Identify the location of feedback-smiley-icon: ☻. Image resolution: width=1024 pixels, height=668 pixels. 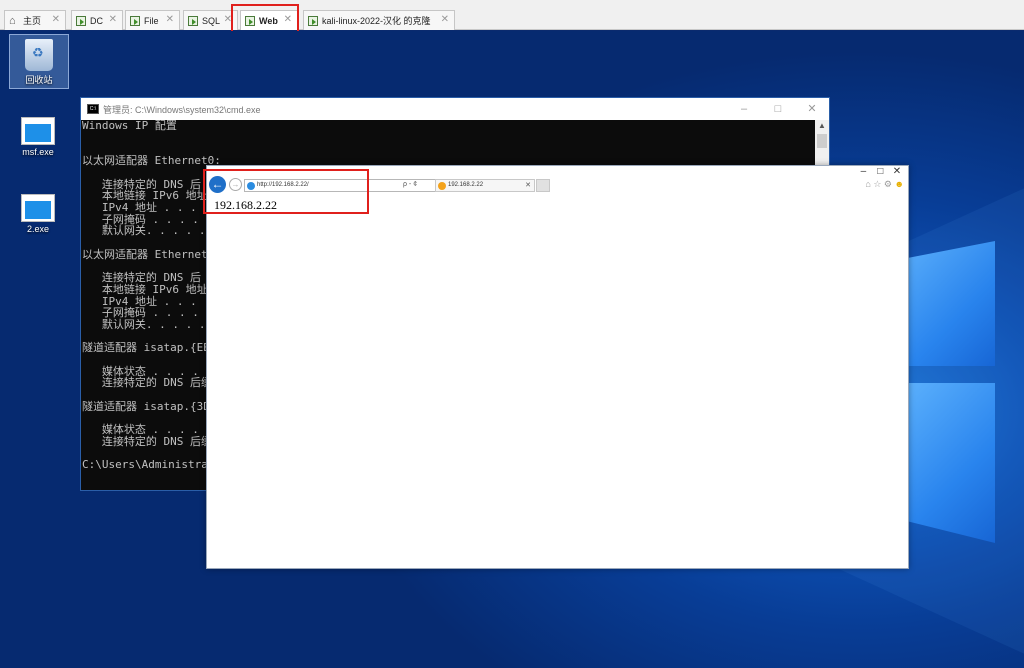
(899, 184).